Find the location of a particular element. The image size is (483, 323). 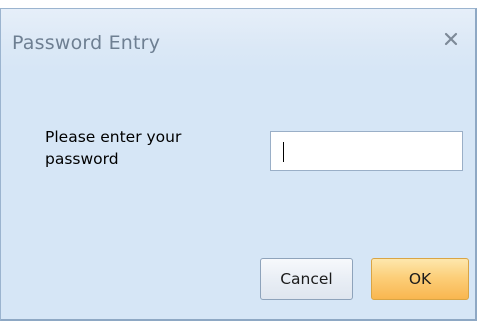

password-prompt-label: Please enter your password is located at coordinates (113, 148).